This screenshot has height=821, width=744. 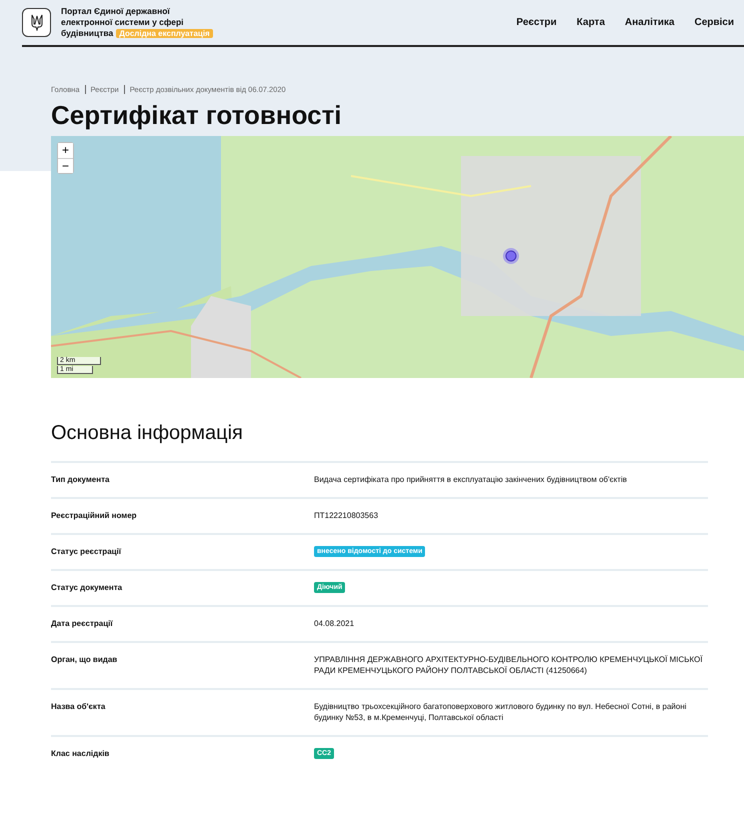 What do you see at coordinates (501, 712) in the screenshot?
I see `field-value: Будівництво трьохсекційного багатоповерхового житлового будинку по вул. Небесної Сотні, в районі будинку №53, в м.Кременчуці, Полтавської області` at bounding box center [501, 712].